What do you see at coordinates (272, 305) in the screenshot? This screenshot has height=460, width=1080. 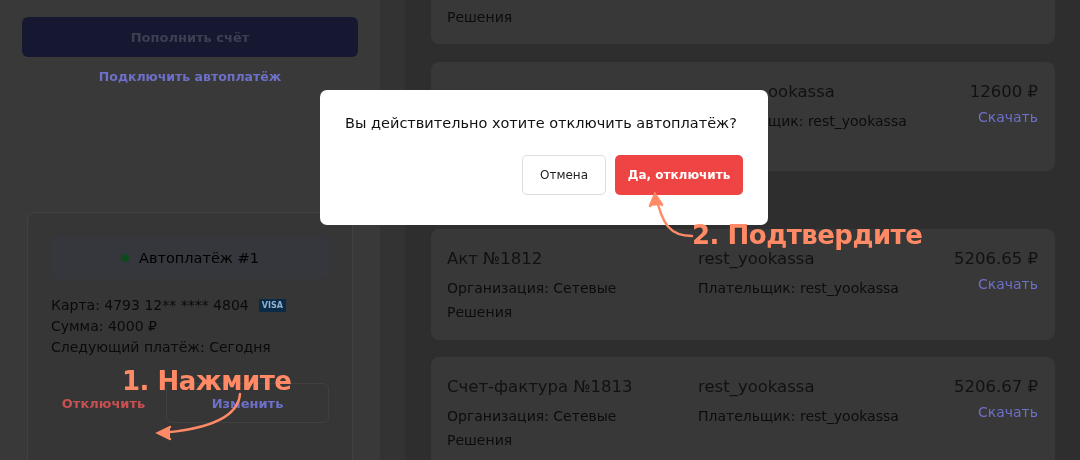 I see `card-brand-icon: VISA` at bounding box center [272, 305].